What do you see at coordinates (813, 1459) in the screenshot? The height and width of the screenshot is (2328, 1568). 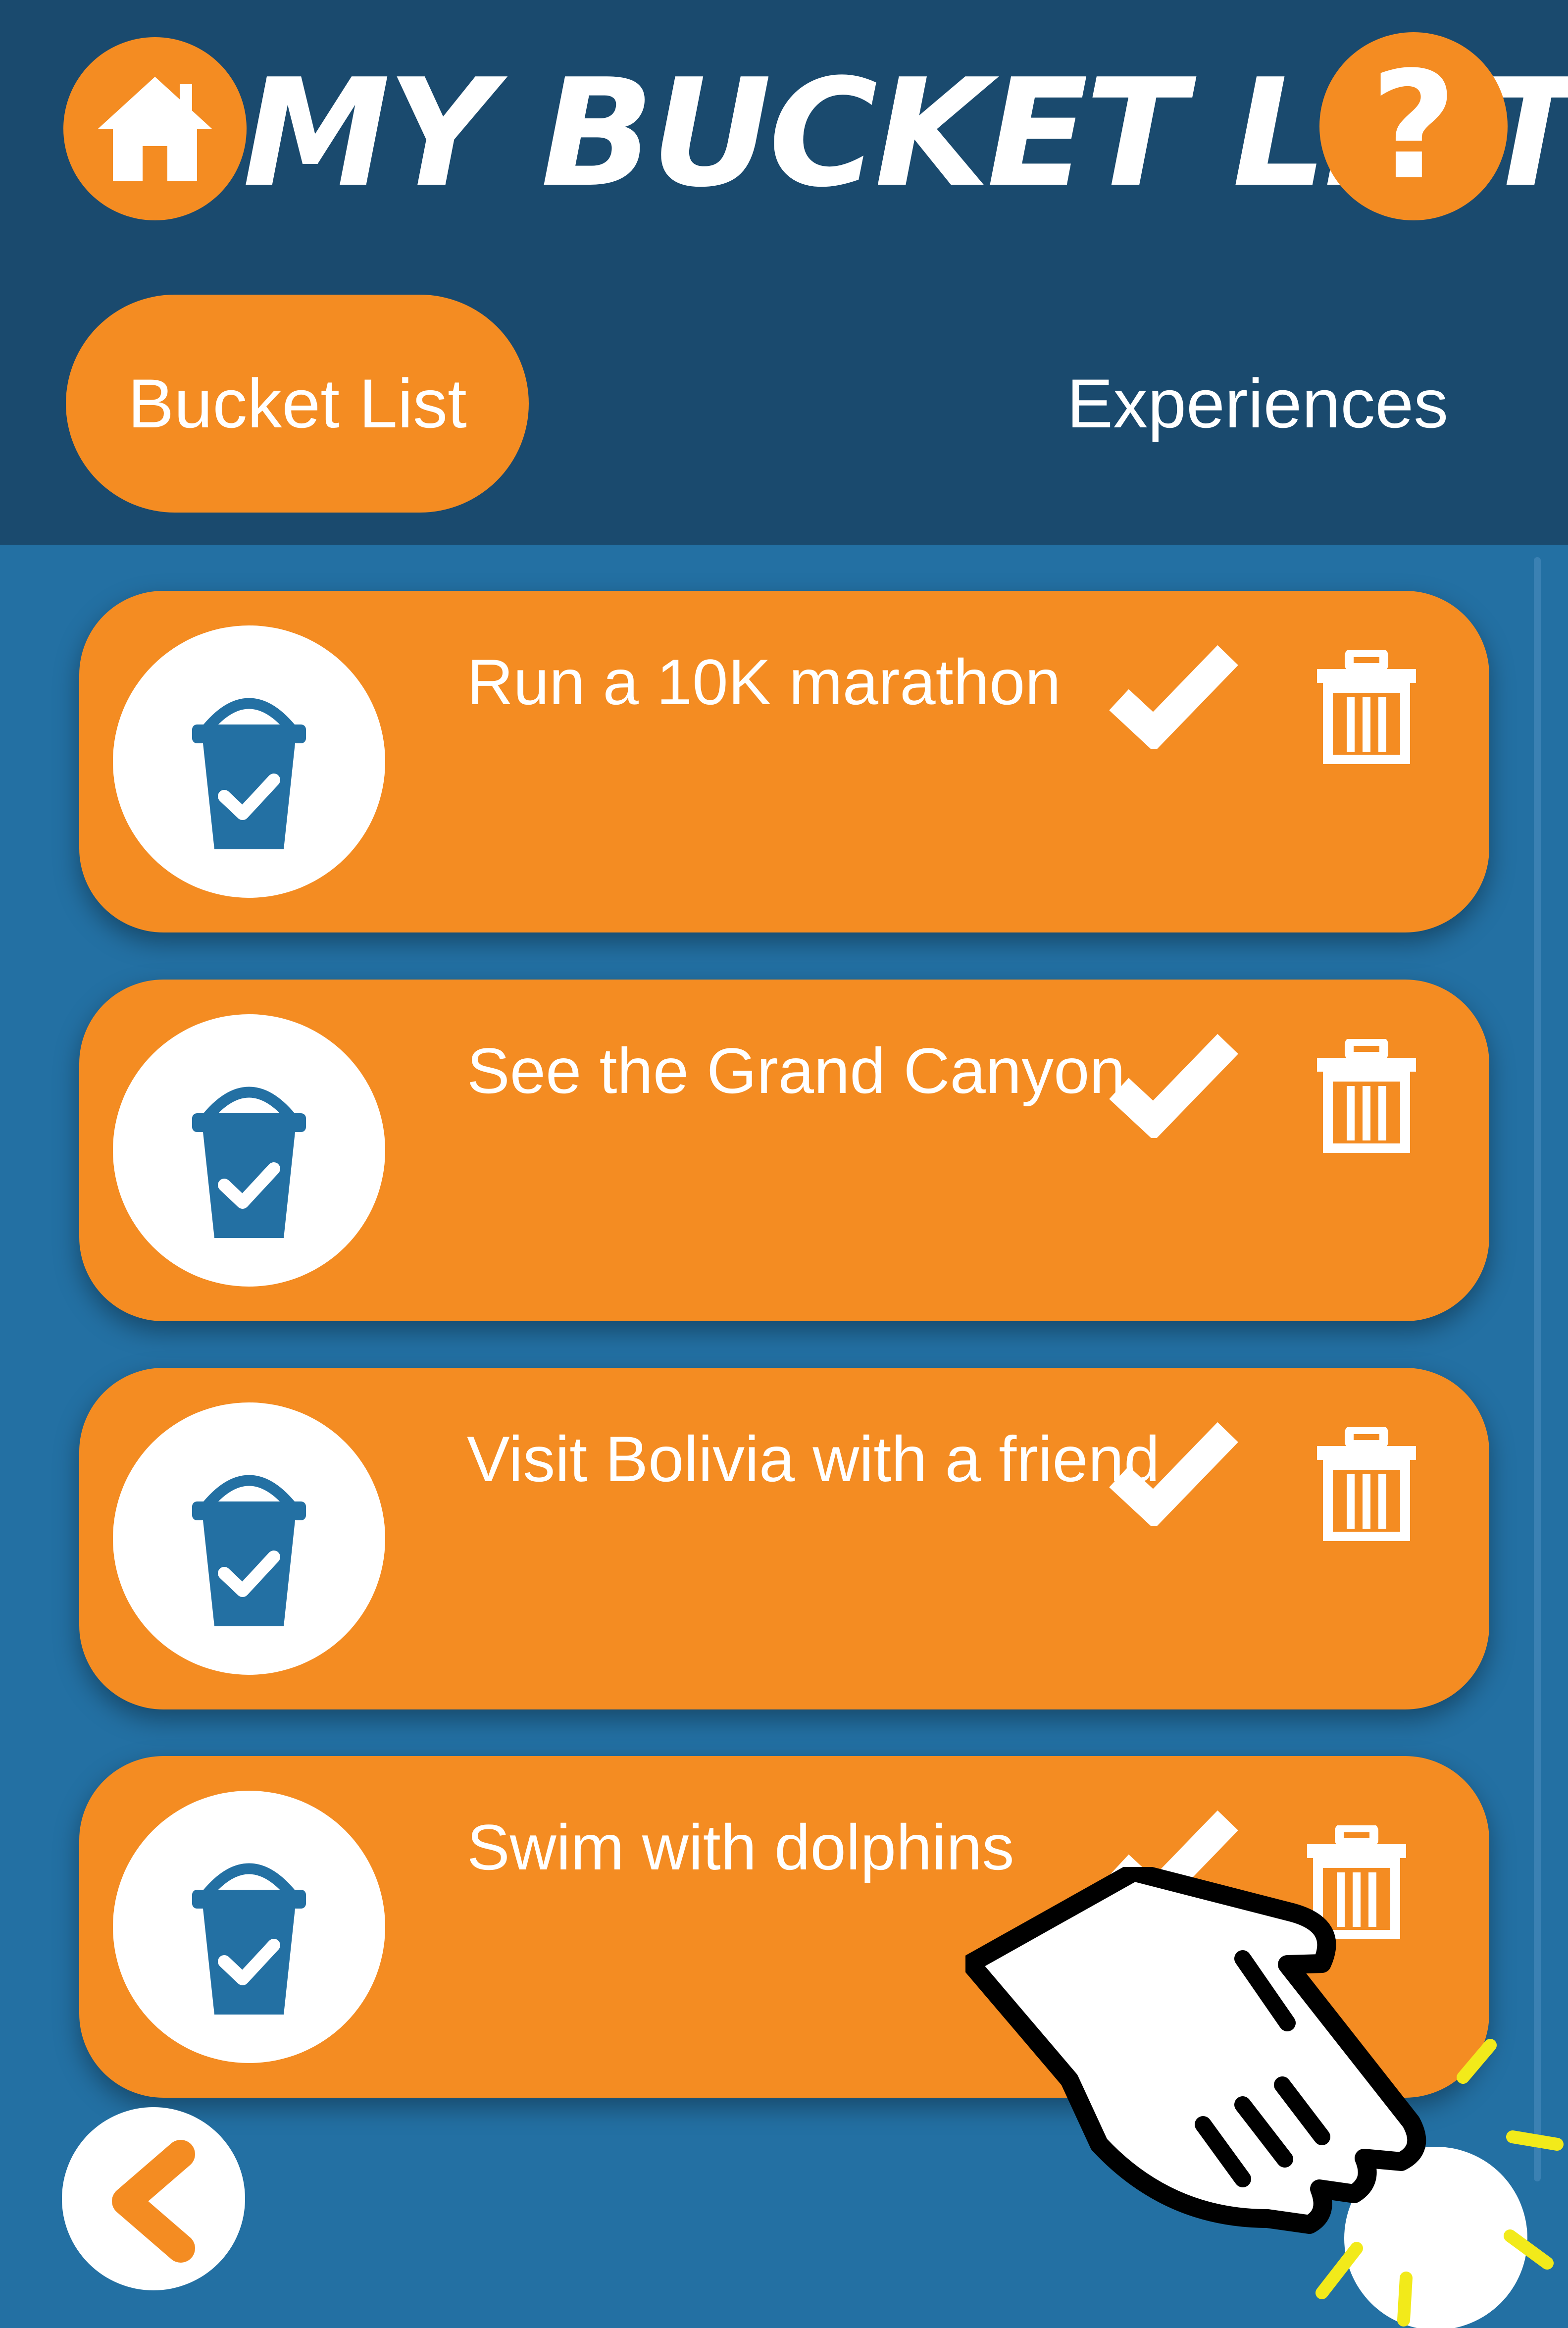 I see `item-text: Visit Bolivia with a friend` at bounding box center [813, 1459].